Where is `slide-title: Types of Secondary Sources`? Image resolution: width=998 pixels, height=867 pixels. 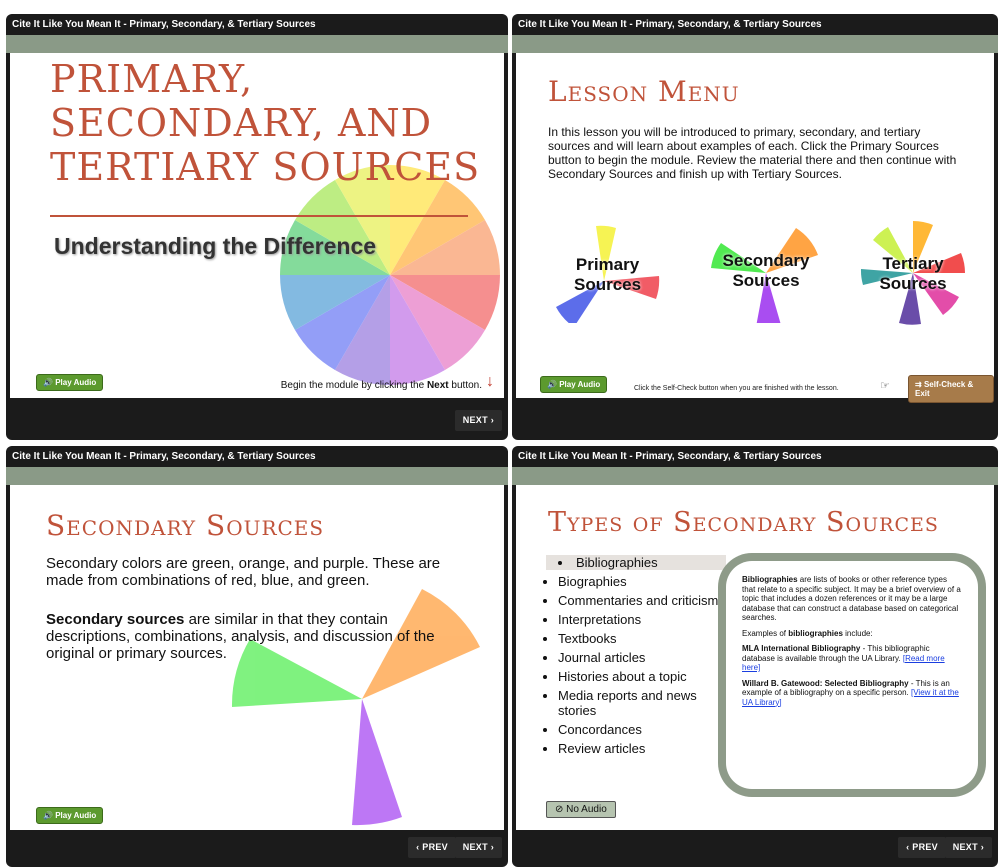 slide-title: Types of Secondary Sources is located at coordinates (743, 522).